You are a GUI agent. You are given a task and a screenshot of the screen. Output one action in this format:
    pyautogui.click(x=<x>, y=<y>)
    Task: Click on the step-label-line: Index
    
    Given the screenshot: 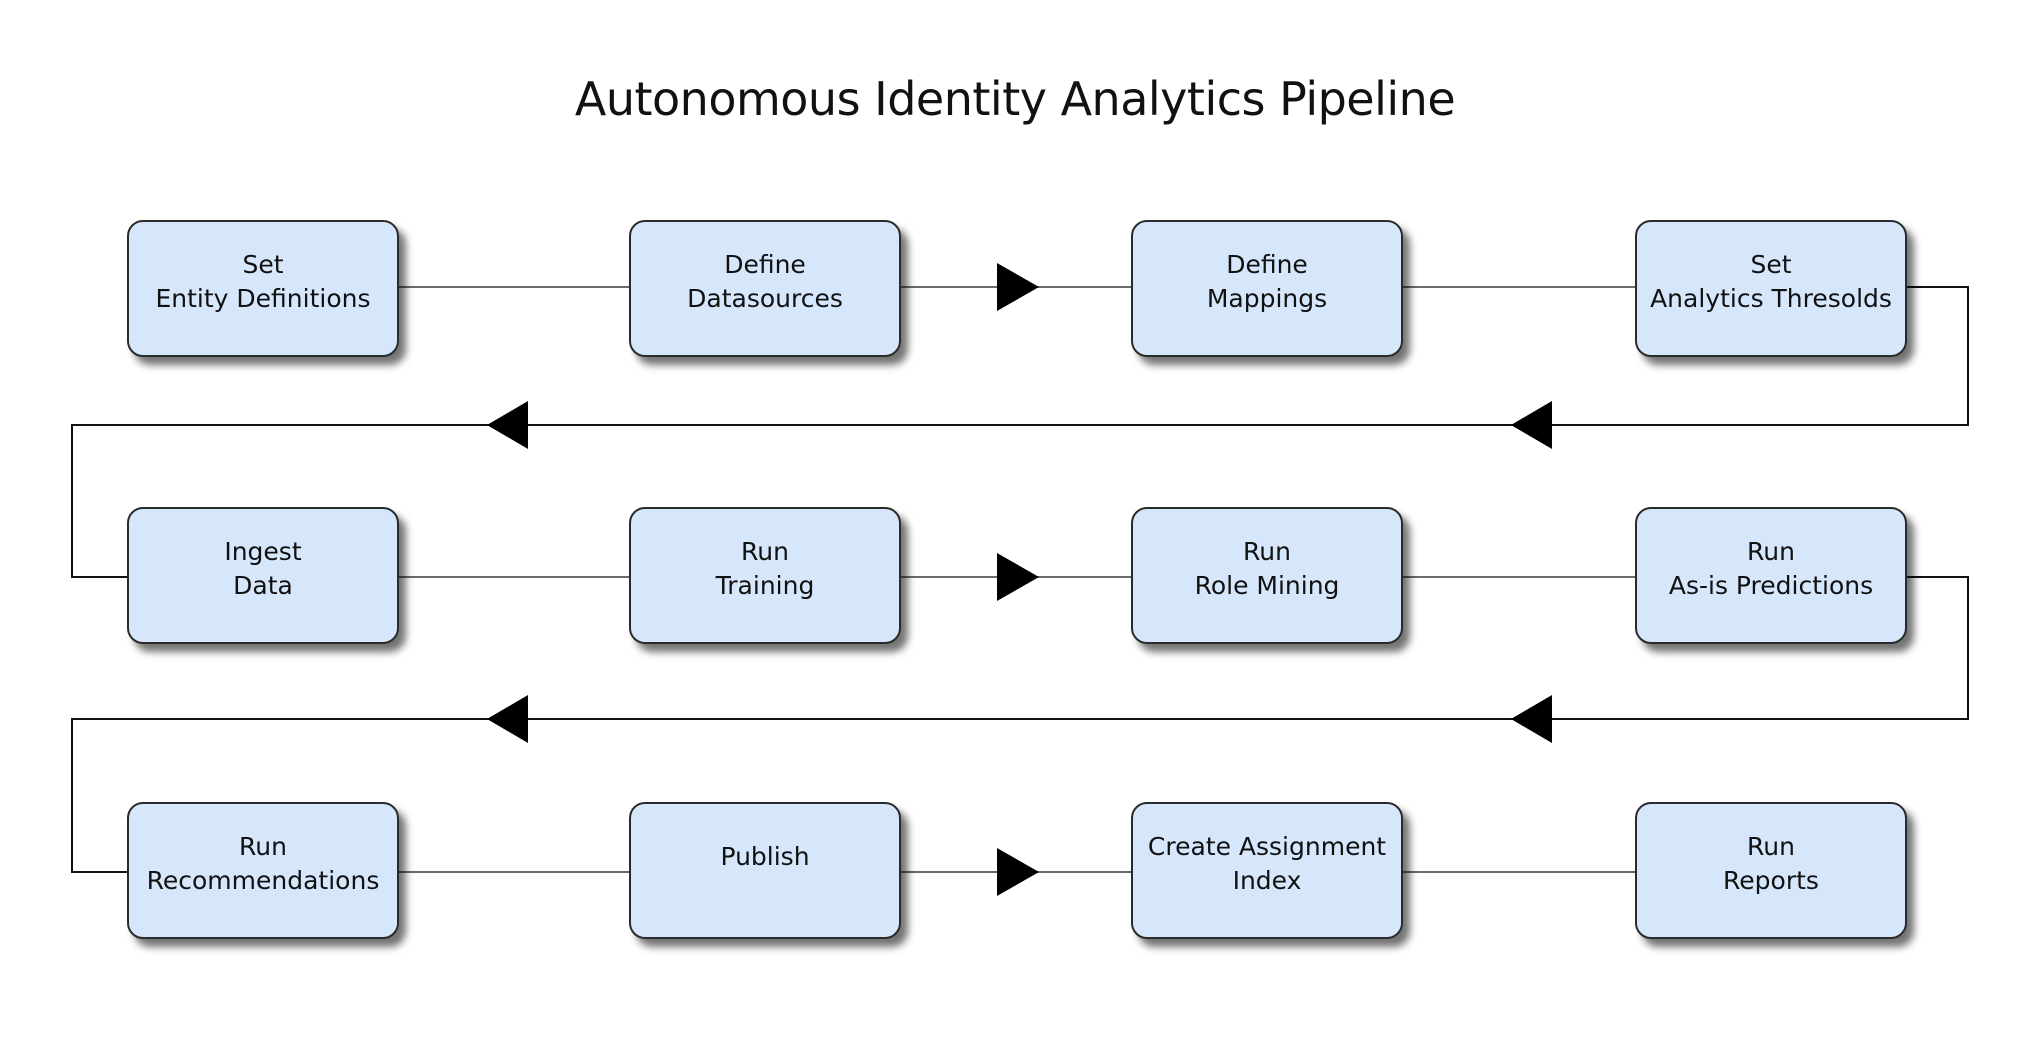 What is the action you would take?
    pyautogui.click(x=1267, y=880)
    